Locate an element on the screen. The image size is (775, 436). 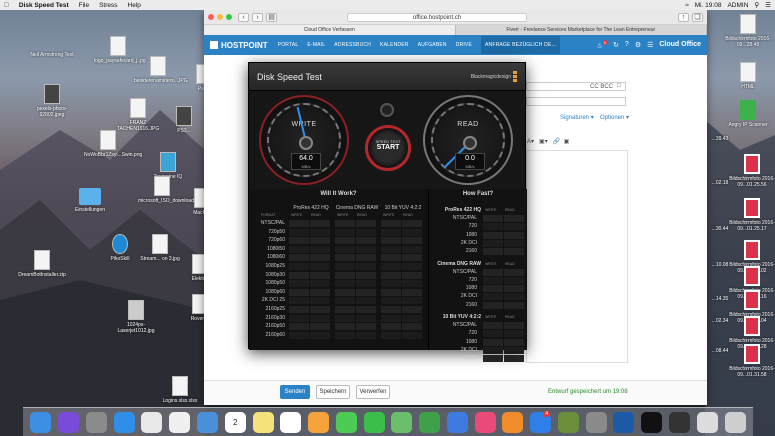
menu-file: File is located at coordinates (84, 5).